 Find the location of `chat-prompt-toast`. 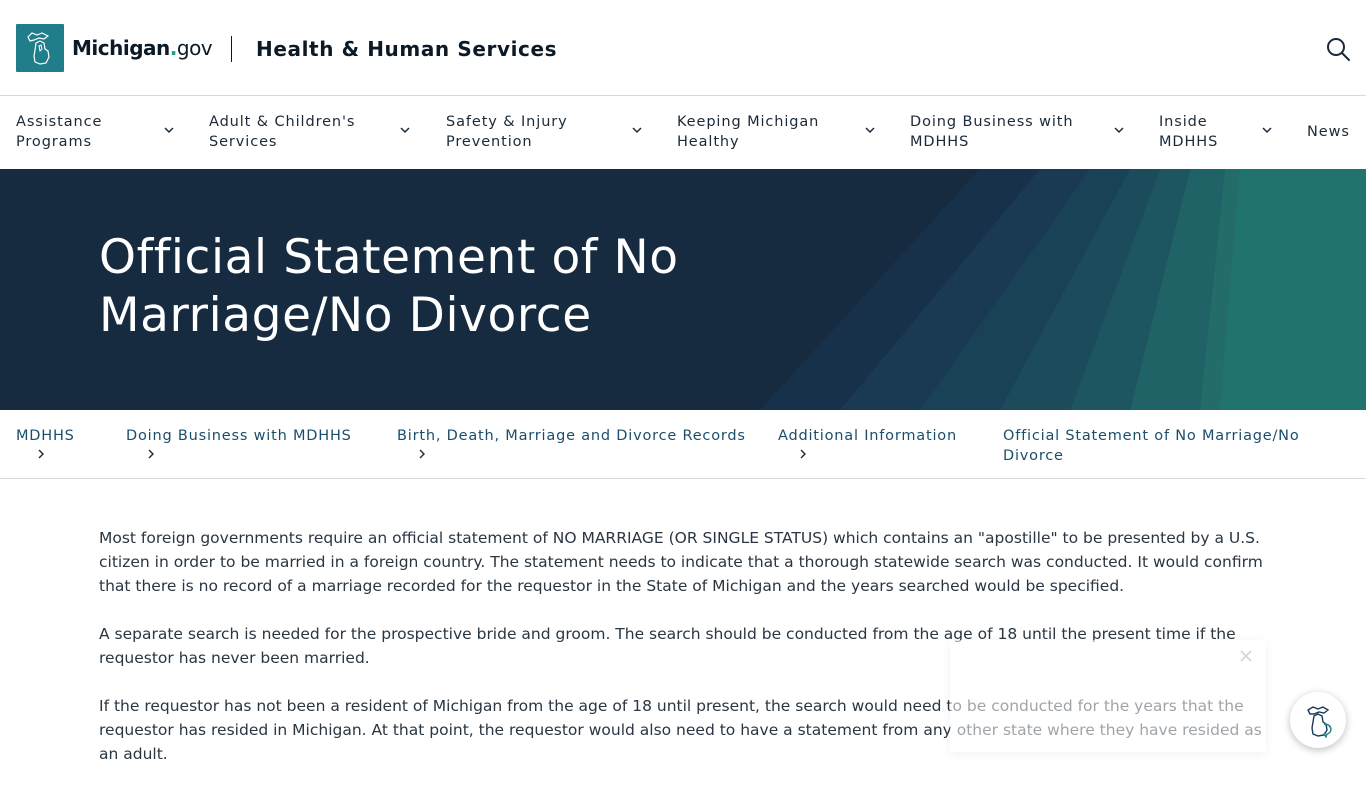

chat-prompt-toast is located at coordinates (1108, 696).